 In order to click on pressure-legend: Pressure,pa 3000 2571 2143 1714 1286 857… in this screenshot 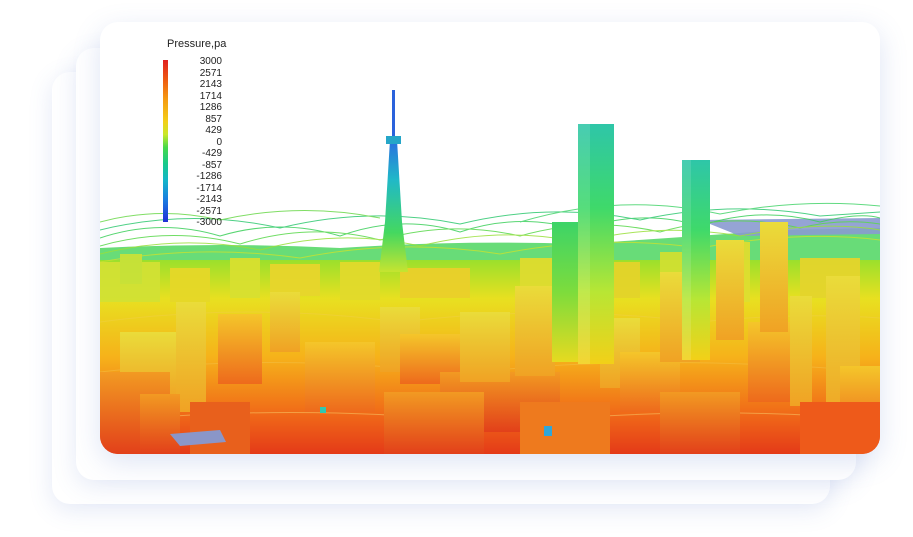, I will do `click(222, 138)`.